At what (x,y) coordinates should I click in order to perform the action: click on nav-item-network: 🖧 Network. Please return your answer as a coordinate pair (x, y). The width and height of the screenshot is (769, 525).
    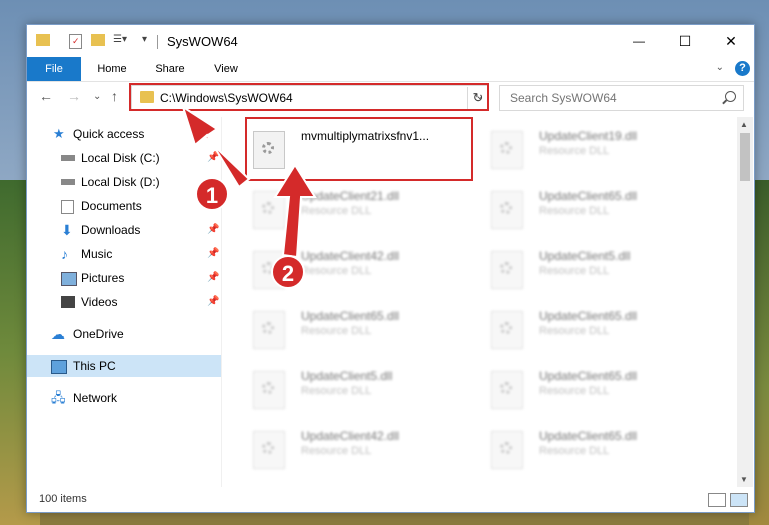
    Looking at the image, I should click on (124, 398).